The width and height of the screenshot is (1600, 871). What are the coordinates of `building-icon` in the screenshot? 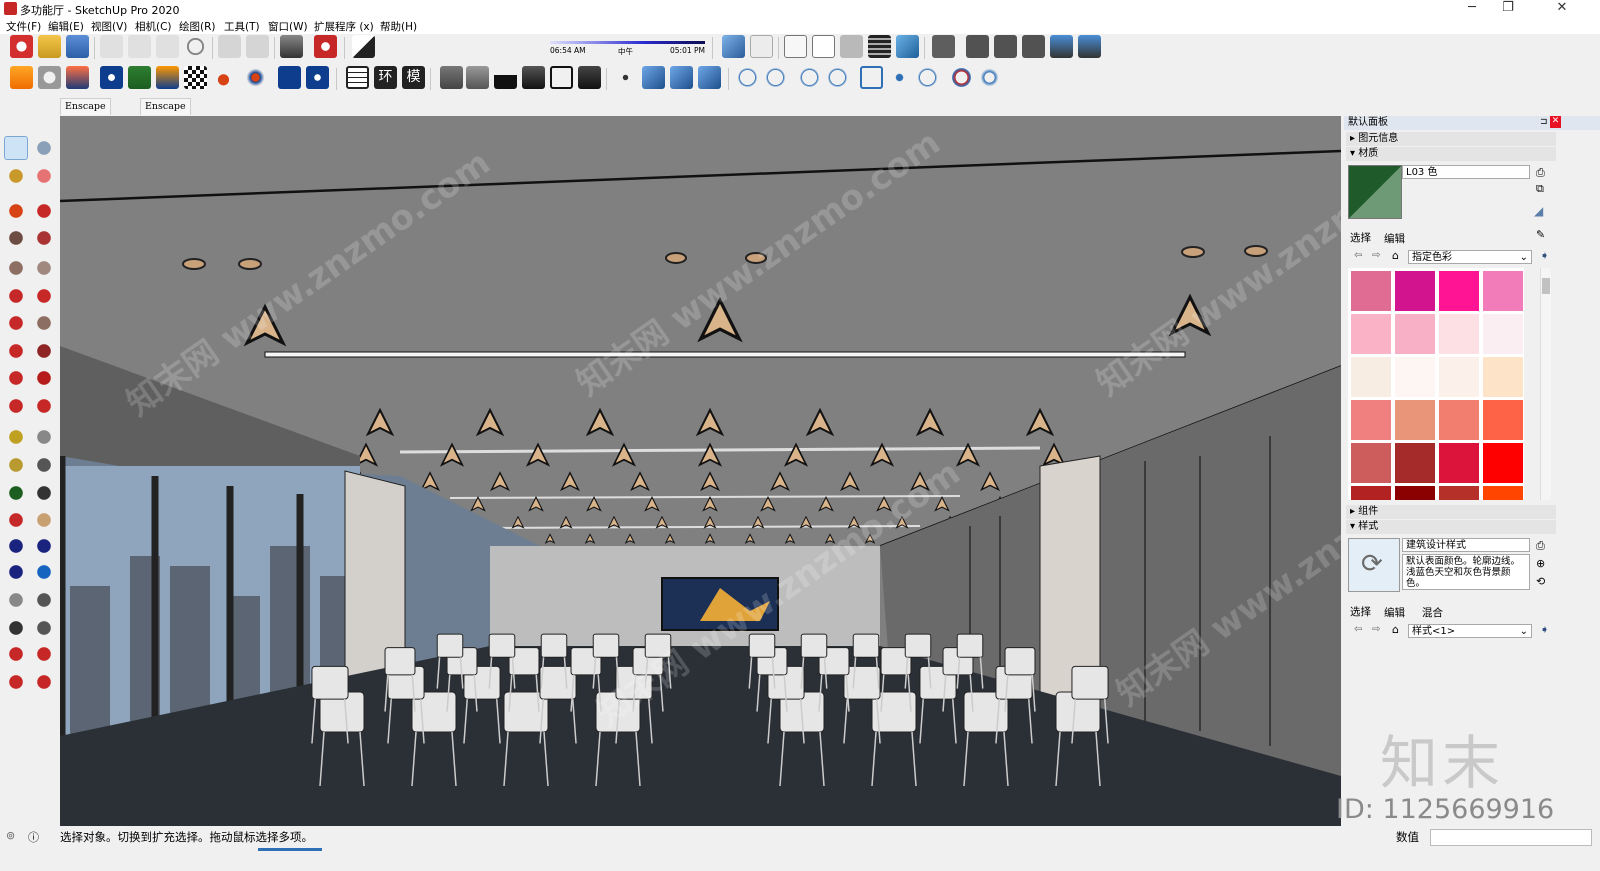 It's located at (533, 77).